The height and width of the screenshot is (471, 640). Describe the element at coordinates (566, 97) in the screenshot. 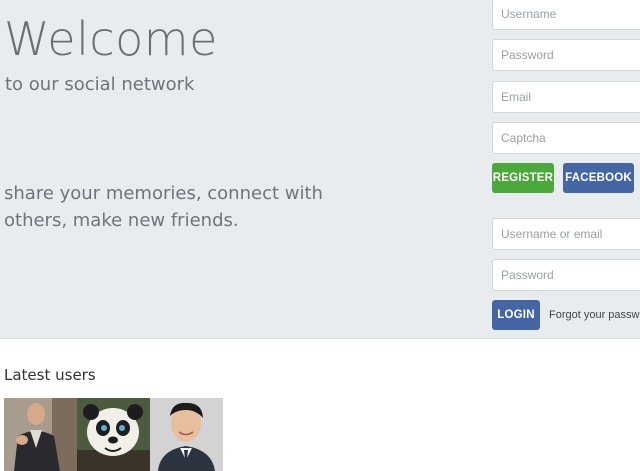

I see `register-email-input` at that location.